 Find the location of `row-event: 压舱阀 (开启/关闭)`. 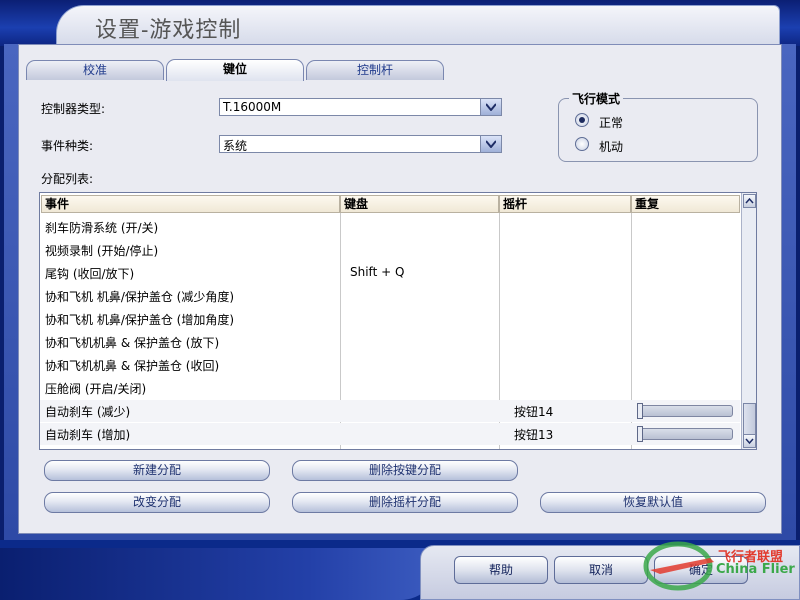

row-event: 压舱阀 (开启/关闭) is located at coordinates (96, 389).